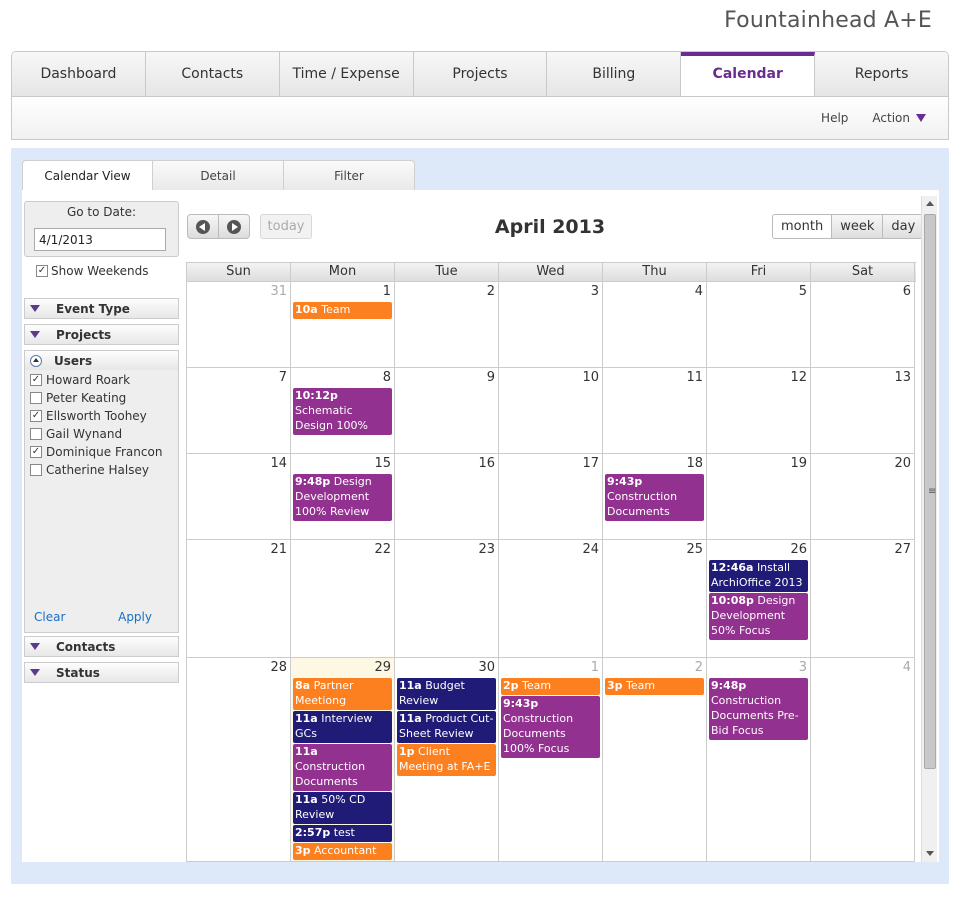 The height and width of the screenshot is (897, 956). I want to click on day-cell: 9, so click(447, 411).